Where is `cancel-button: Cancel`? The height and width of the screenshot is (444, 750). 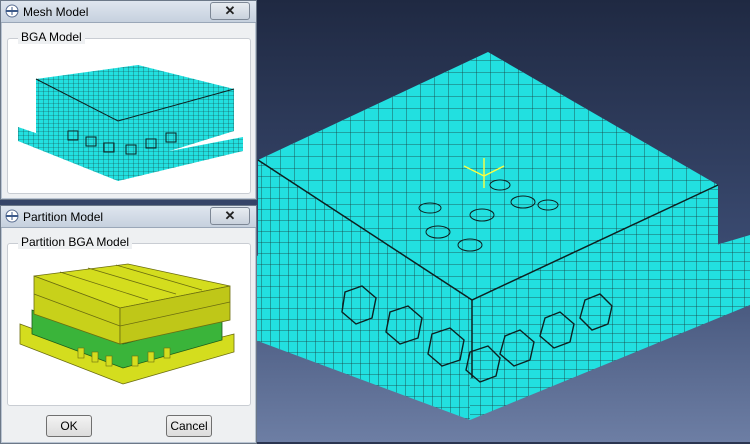 cancel-button: Cancel is located at coordinates (189, 426).